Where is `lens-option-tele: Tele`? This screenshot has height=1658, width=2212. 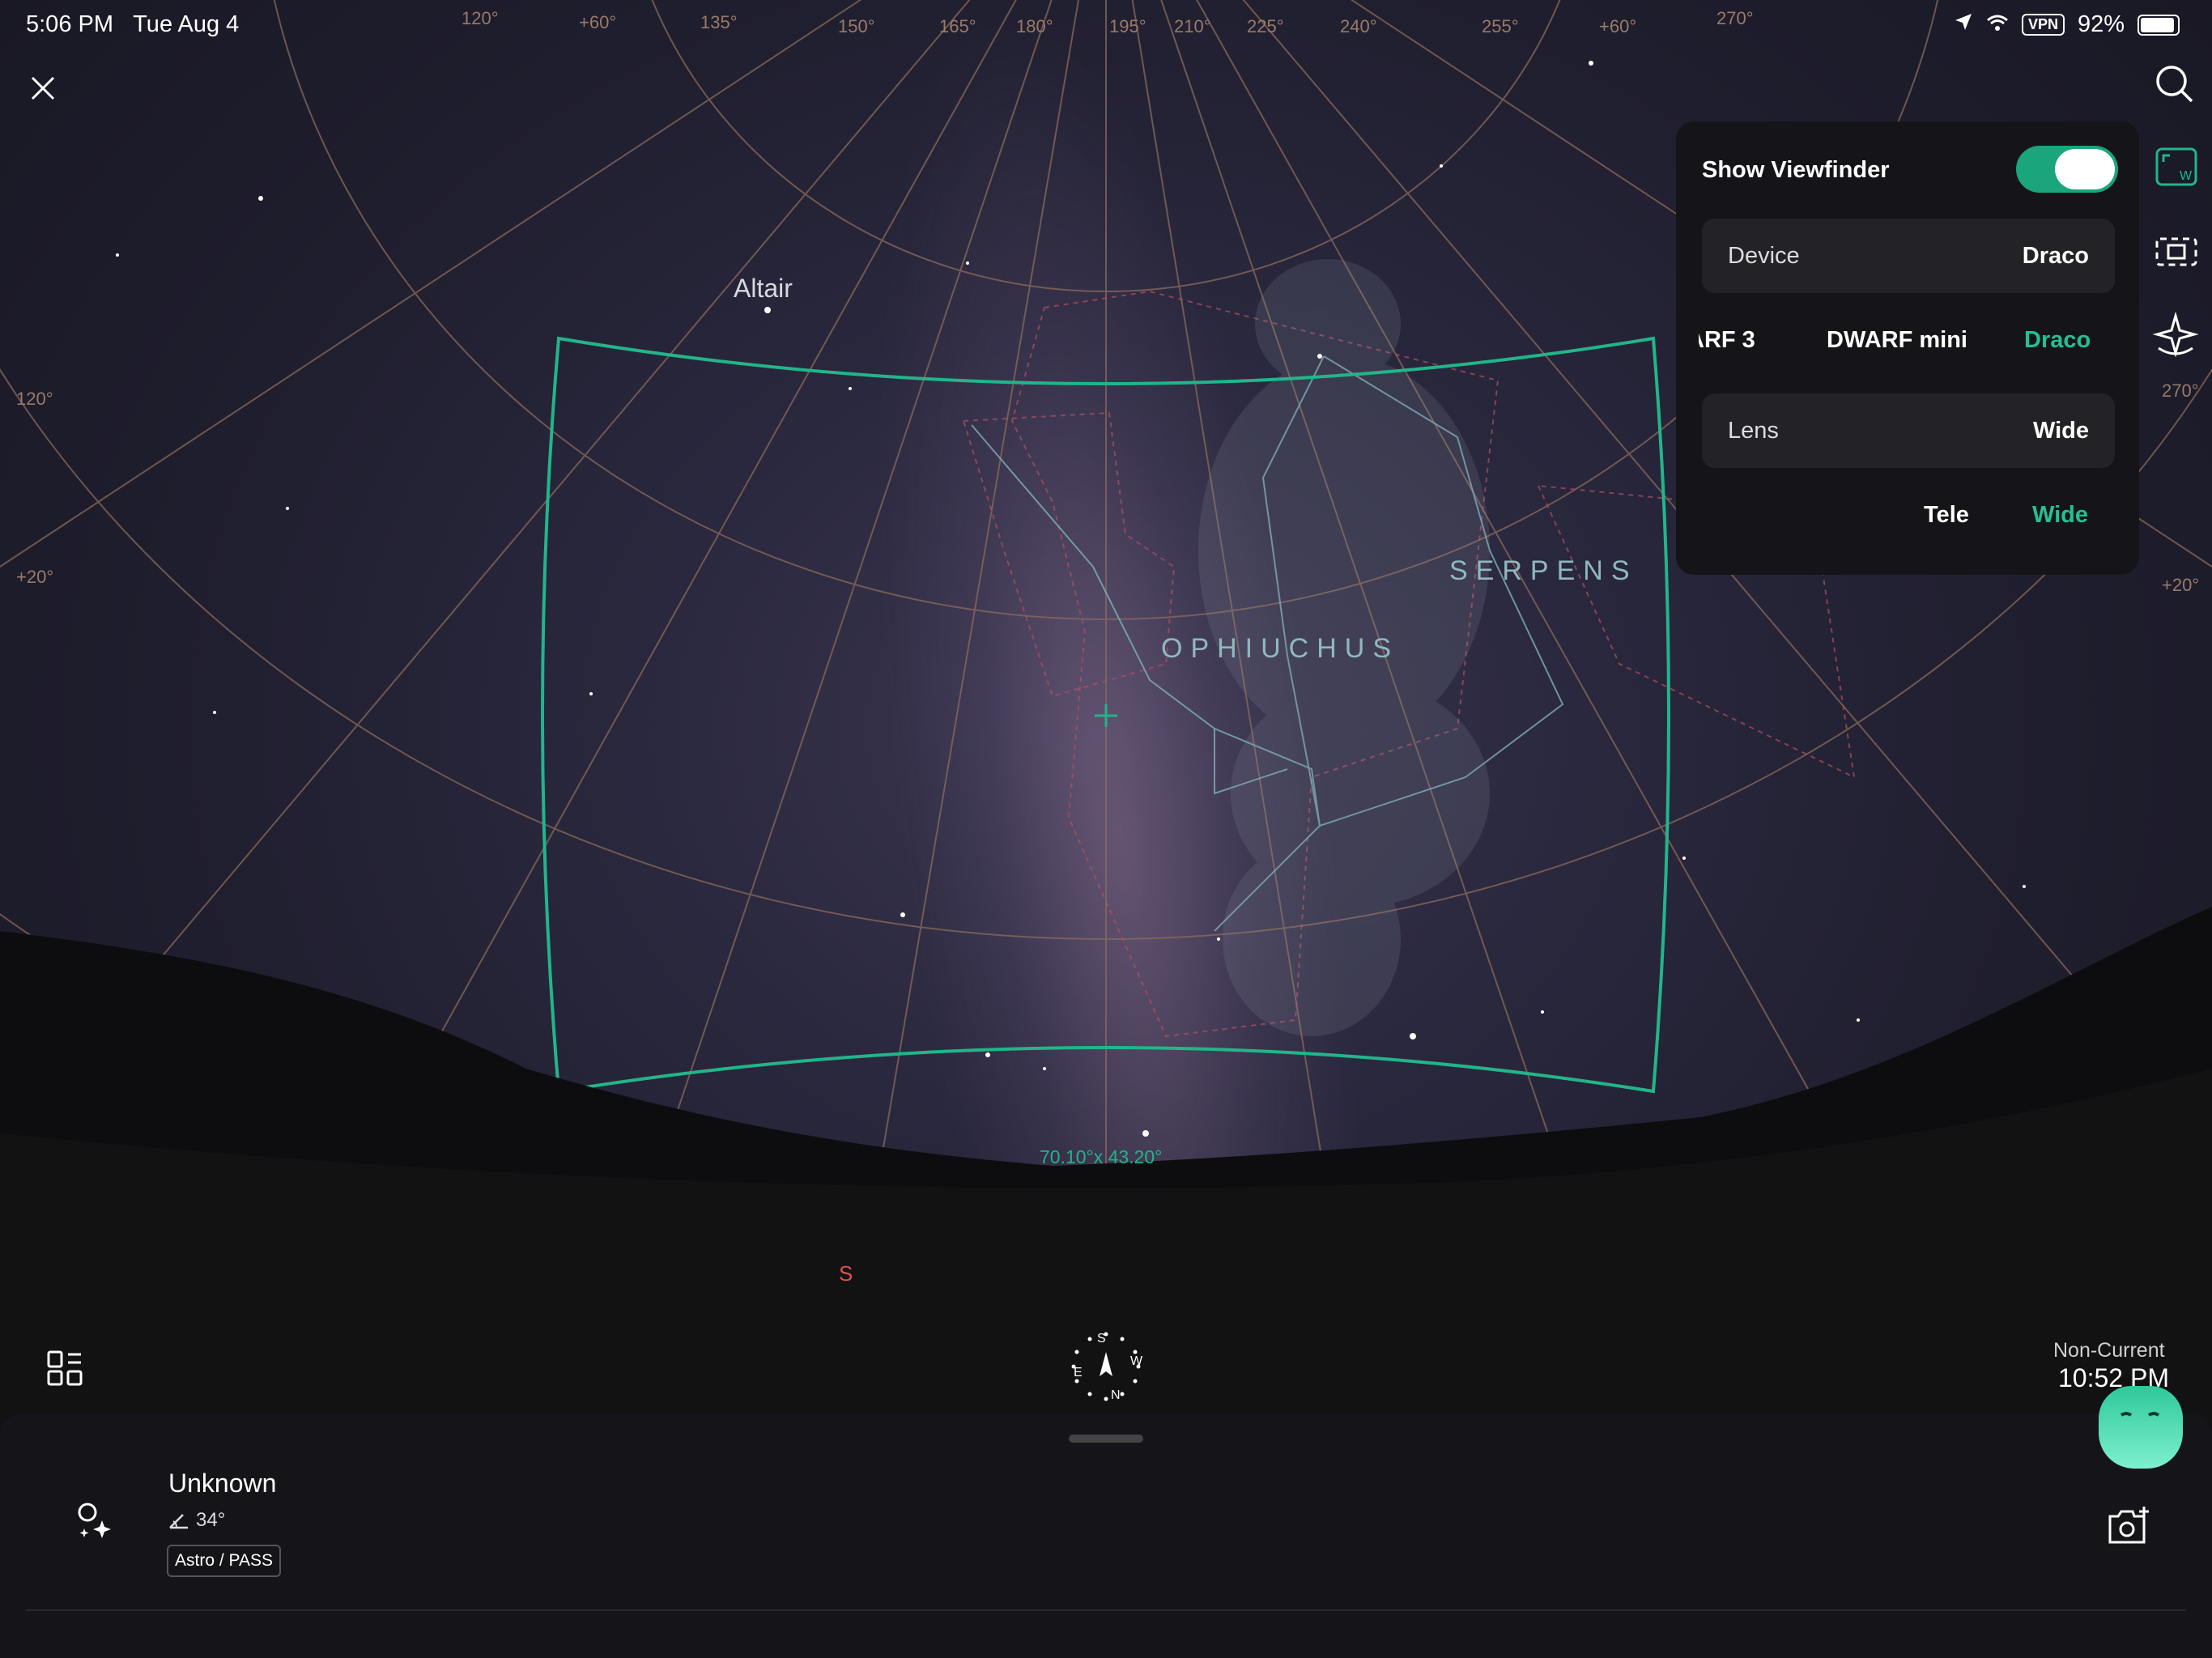 lens-option-tele: Tele is located at coordinates (1947, 515).